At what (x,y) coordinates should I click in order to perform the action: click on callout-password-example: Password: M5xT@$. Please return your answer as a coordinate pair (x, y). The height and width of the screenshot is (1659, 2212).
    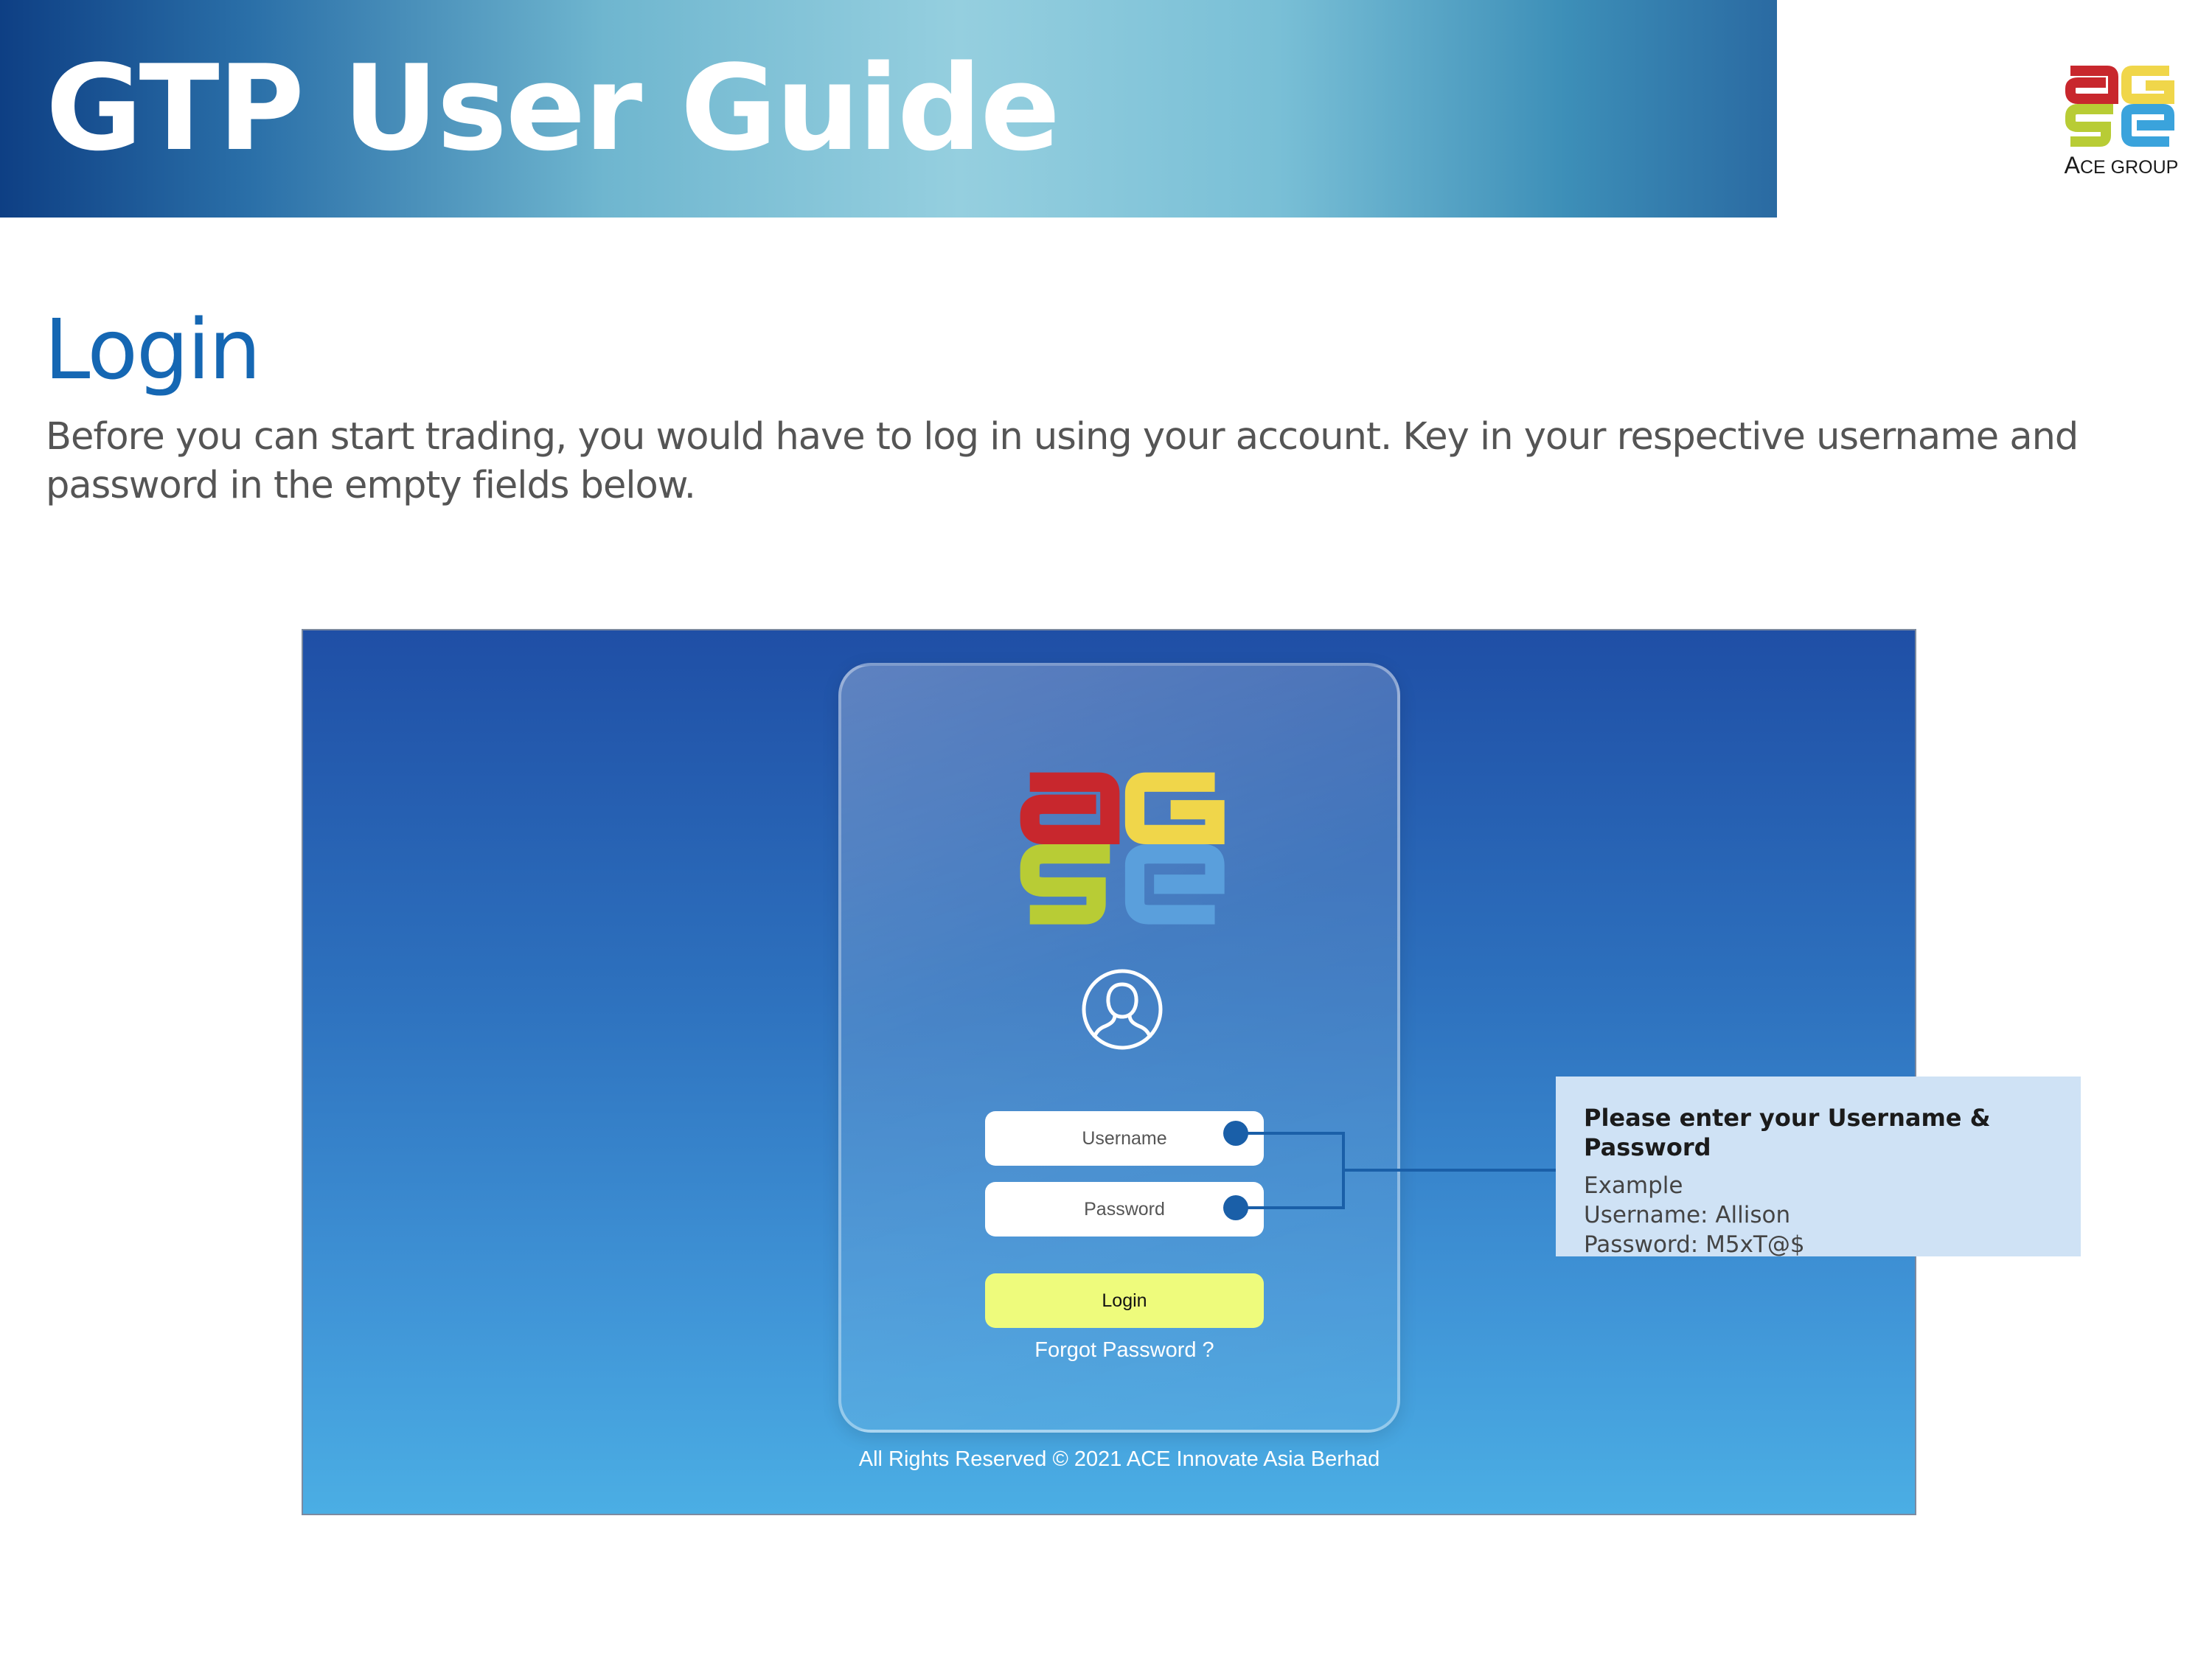
    Looking at the image, I should click on (1694, 1244).